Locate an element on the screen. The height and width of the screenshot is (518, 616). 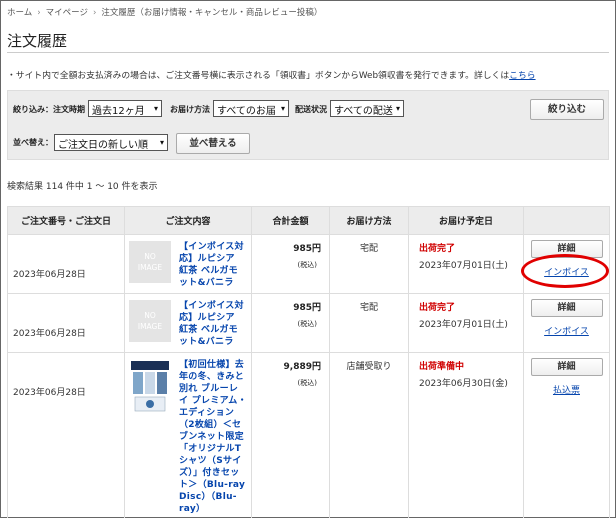
method-select: すべてのお届 ▾ is located at coordinates (251, 108).